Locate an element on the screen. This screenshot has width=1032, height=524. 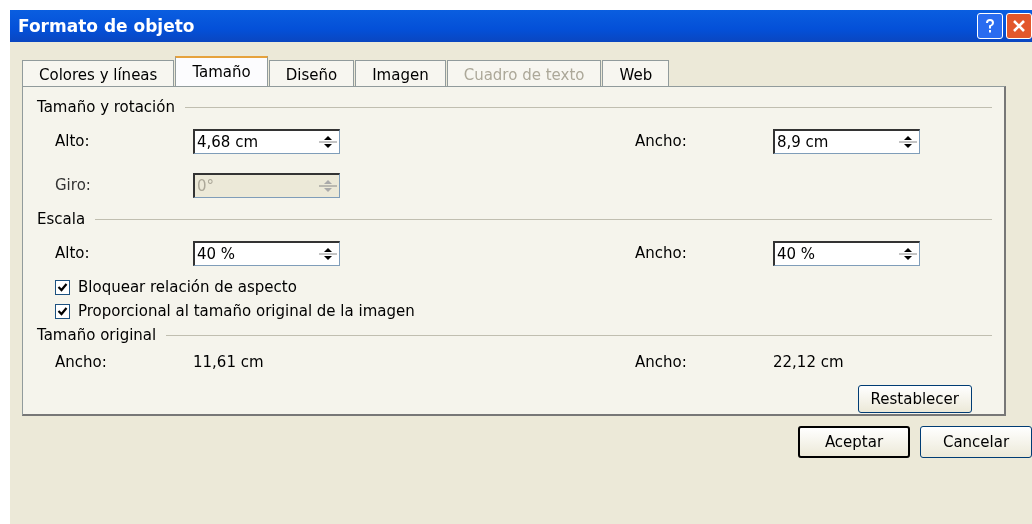
field-label: Giro: is located at coordinates (73, 185).